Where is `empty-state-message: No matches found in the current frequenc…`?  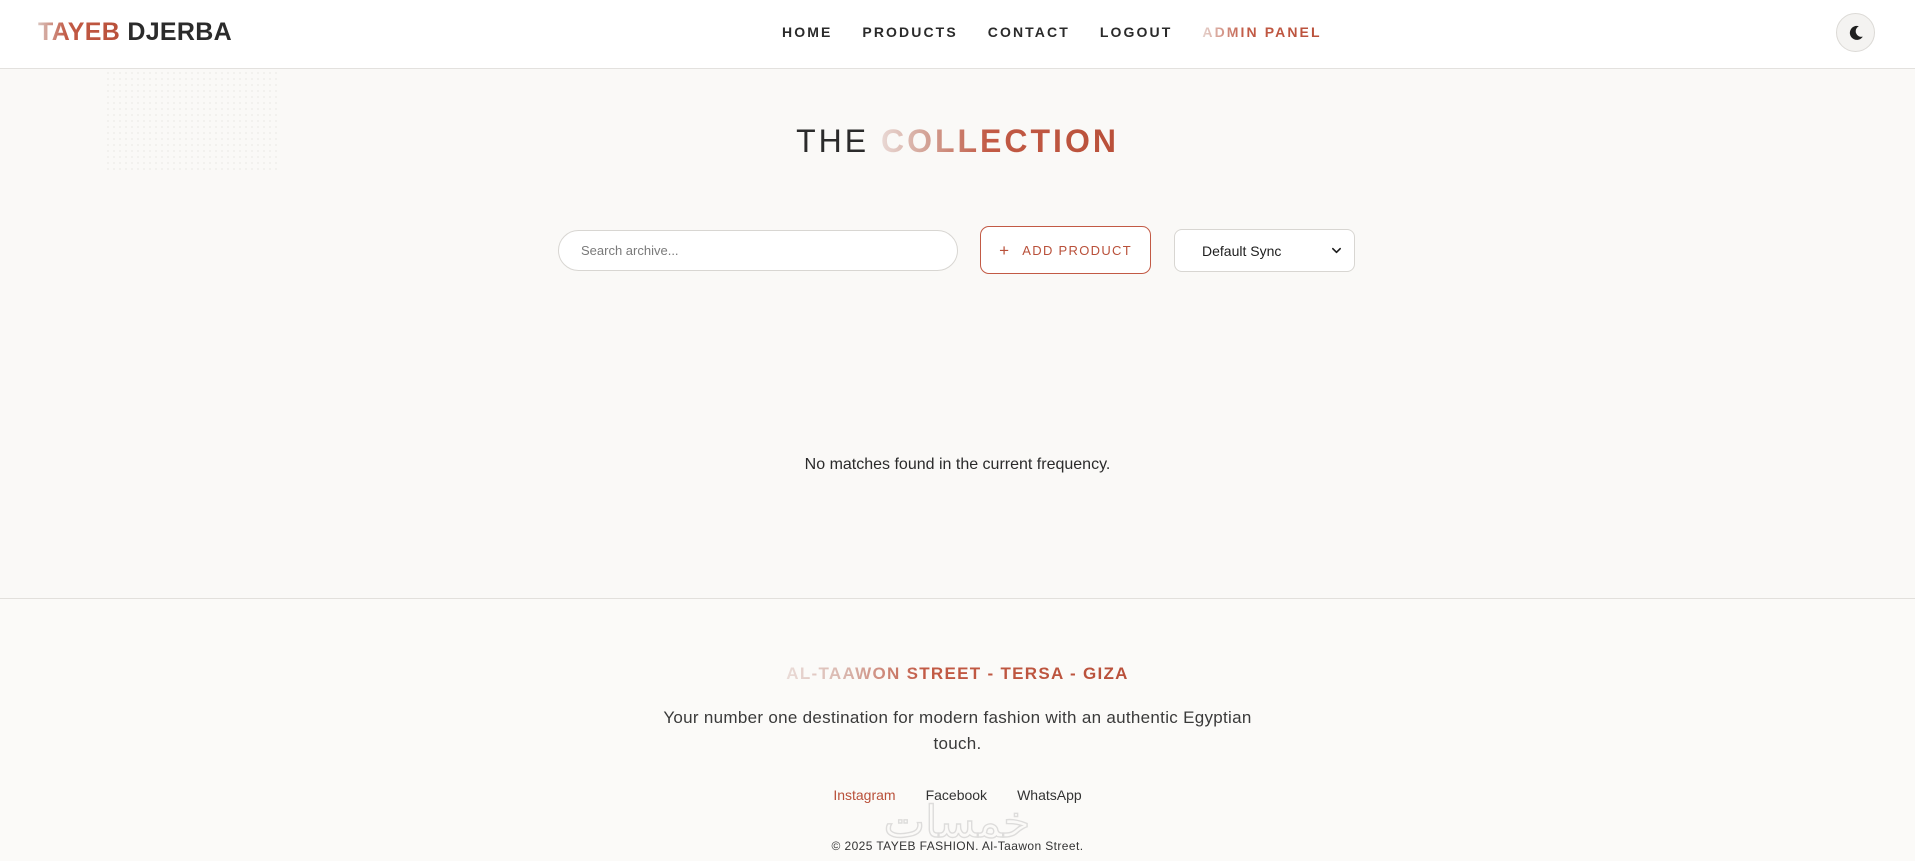 empty-state-message: No matches found in the current frequenc… is located at coordinates (957, 464).